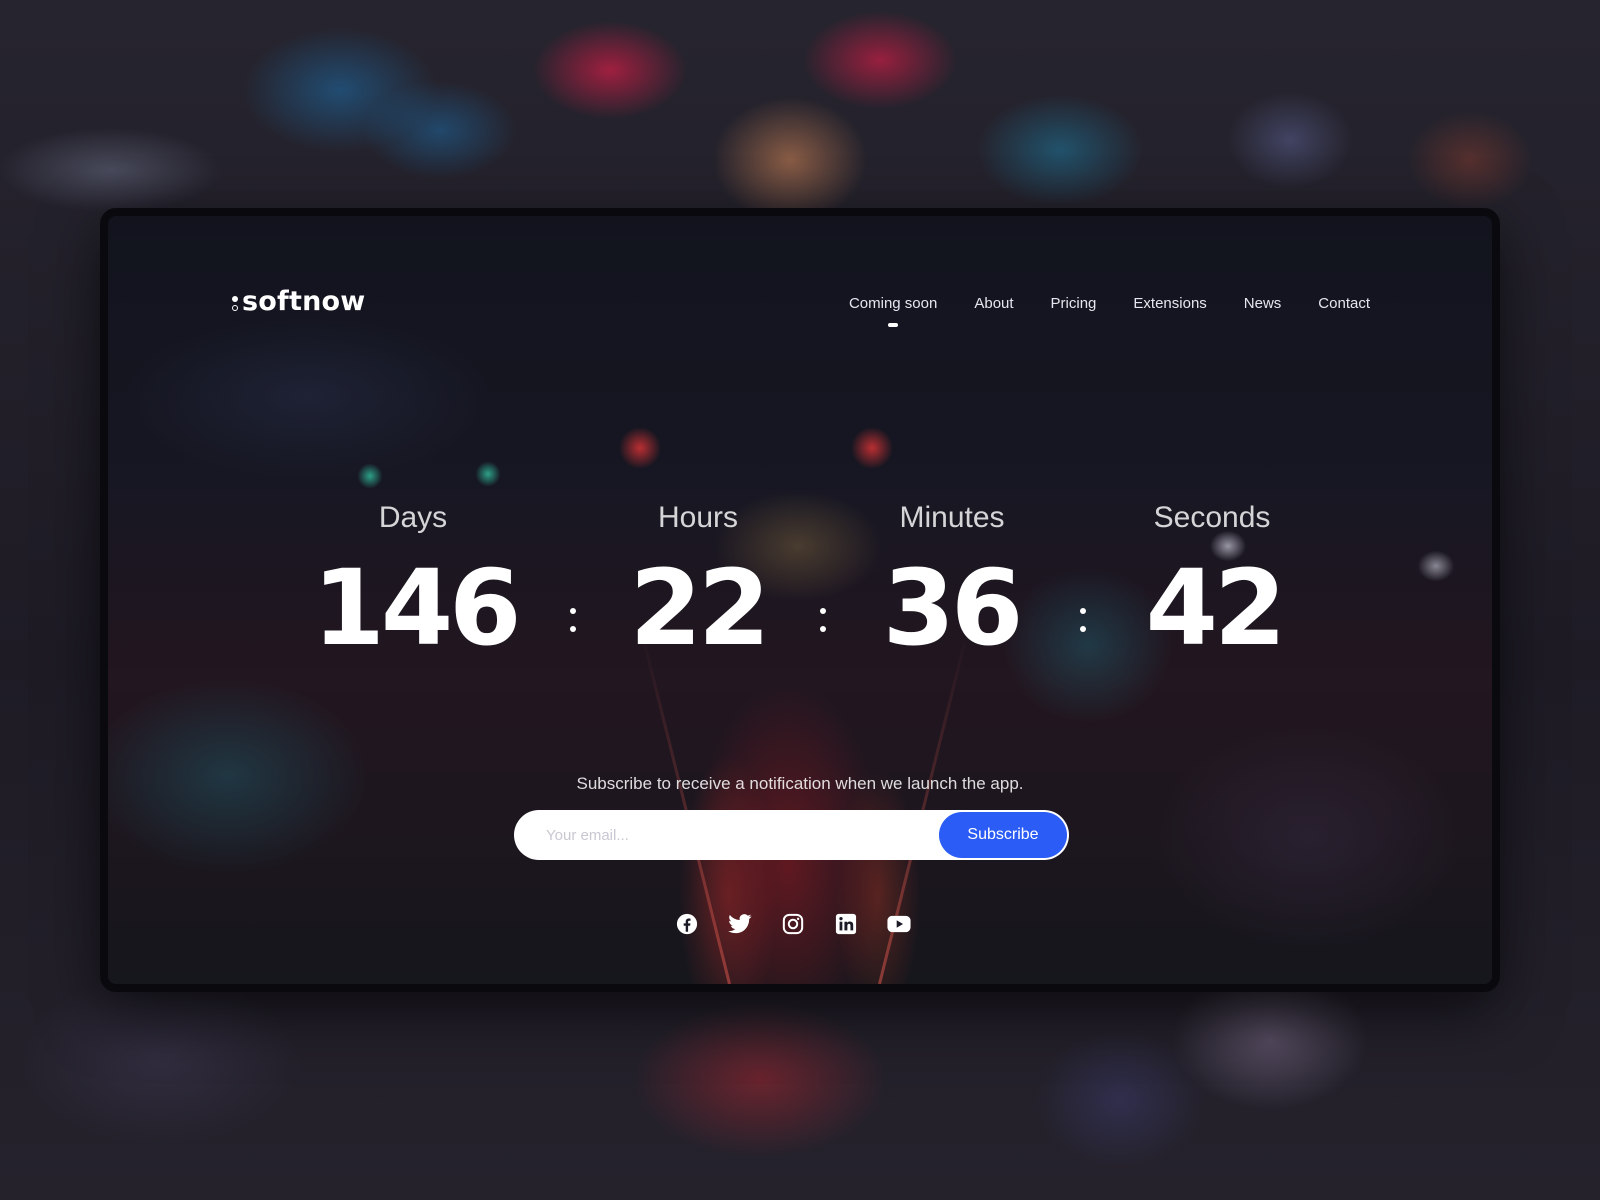  What do you see at coordinates (952, 517) in the screenshot?
I see `minutes-label: Minutes` at bounding box center [952, 517].